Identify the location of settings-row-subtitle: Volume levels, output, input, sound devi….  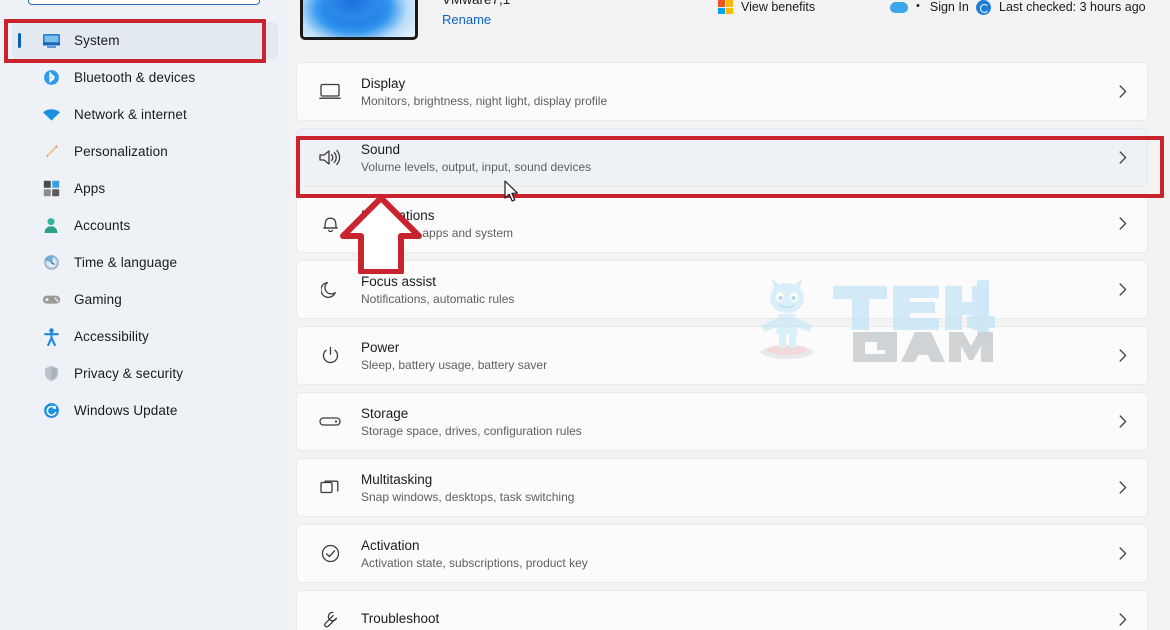
(476, 166).